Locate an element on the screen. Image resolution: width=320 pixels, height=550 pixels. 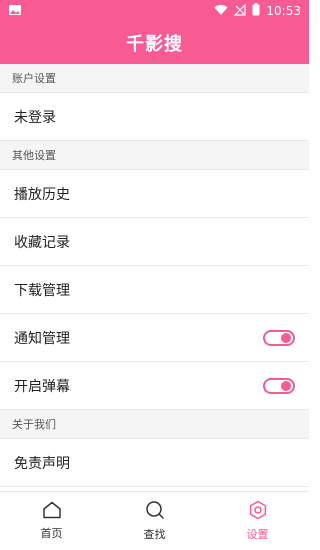
popup-toggle is located at coordinates (279, 385).